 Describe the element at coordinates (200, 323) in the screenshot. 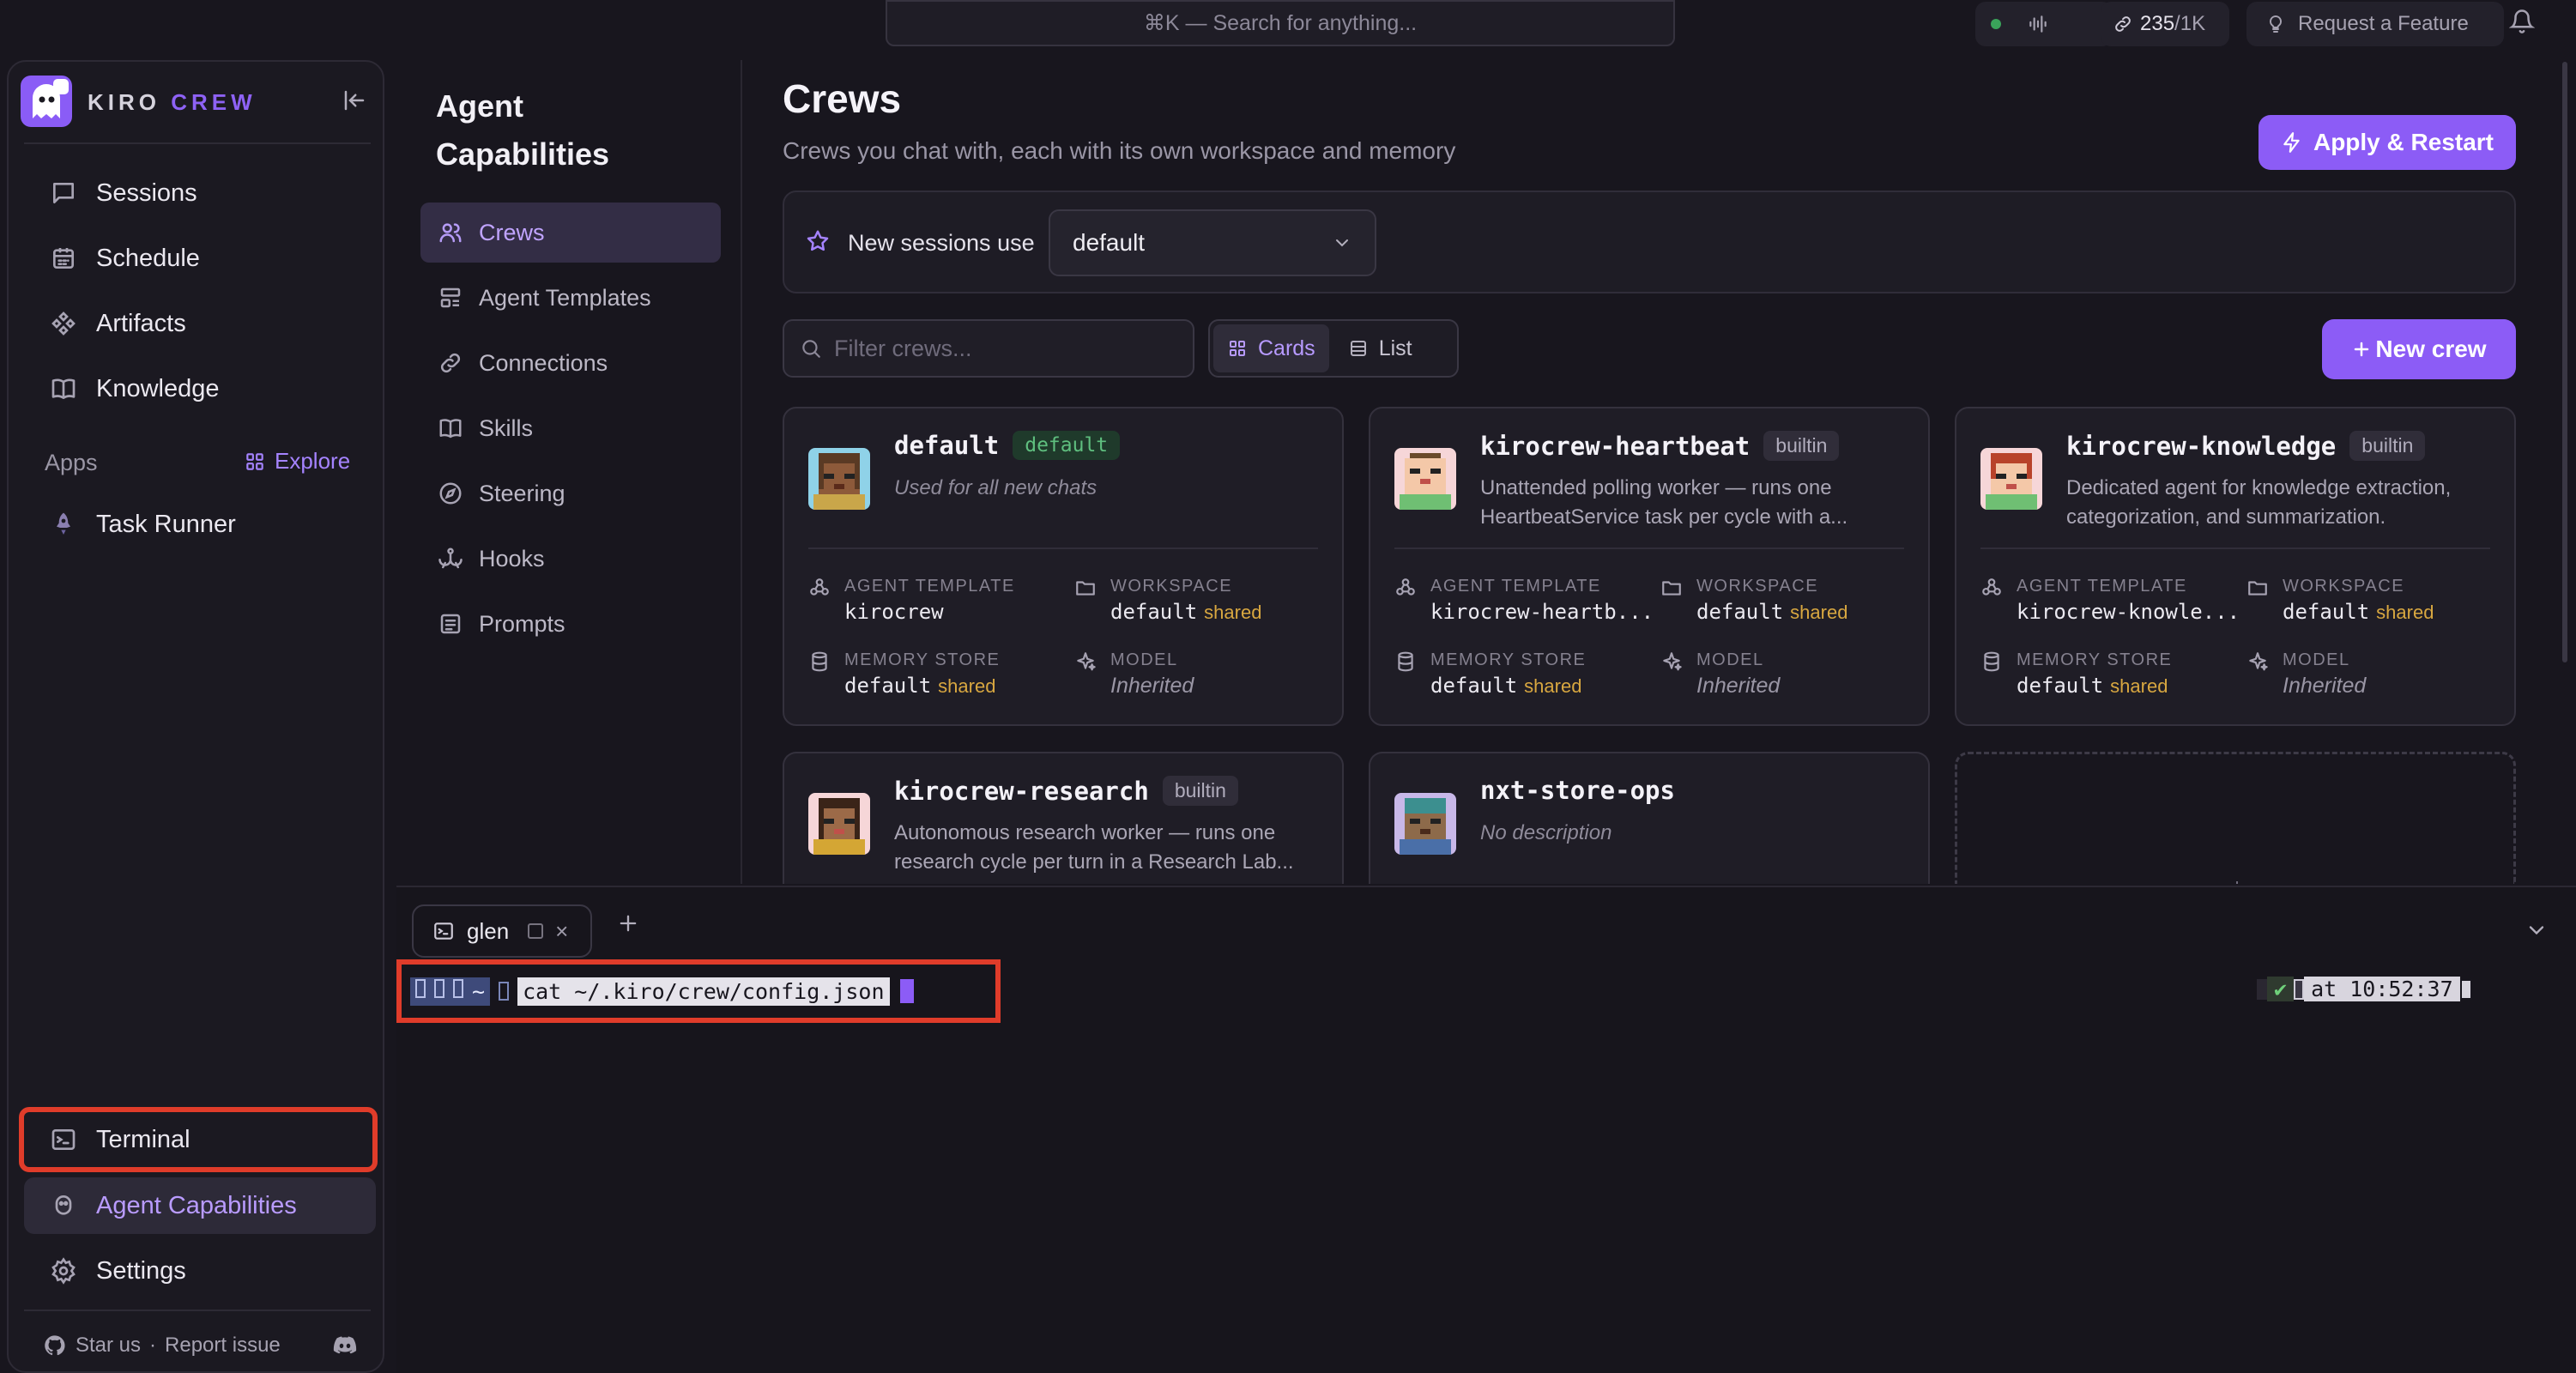

I see `sidebar-item-artifacts: Artifacts` at that location.